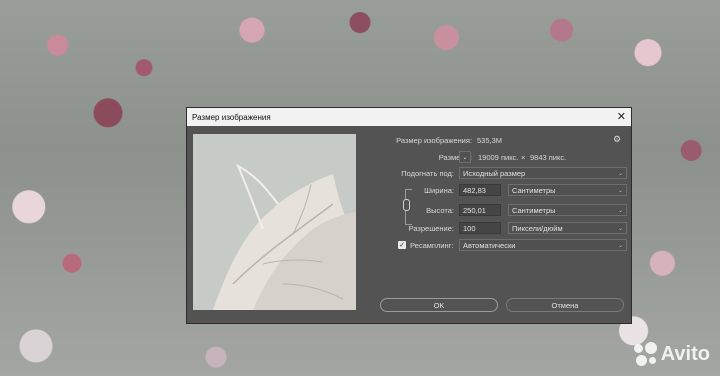 This screenshot has height=376, width=720. I want to click on height-unit: Сантиметры, so click(534, 210).